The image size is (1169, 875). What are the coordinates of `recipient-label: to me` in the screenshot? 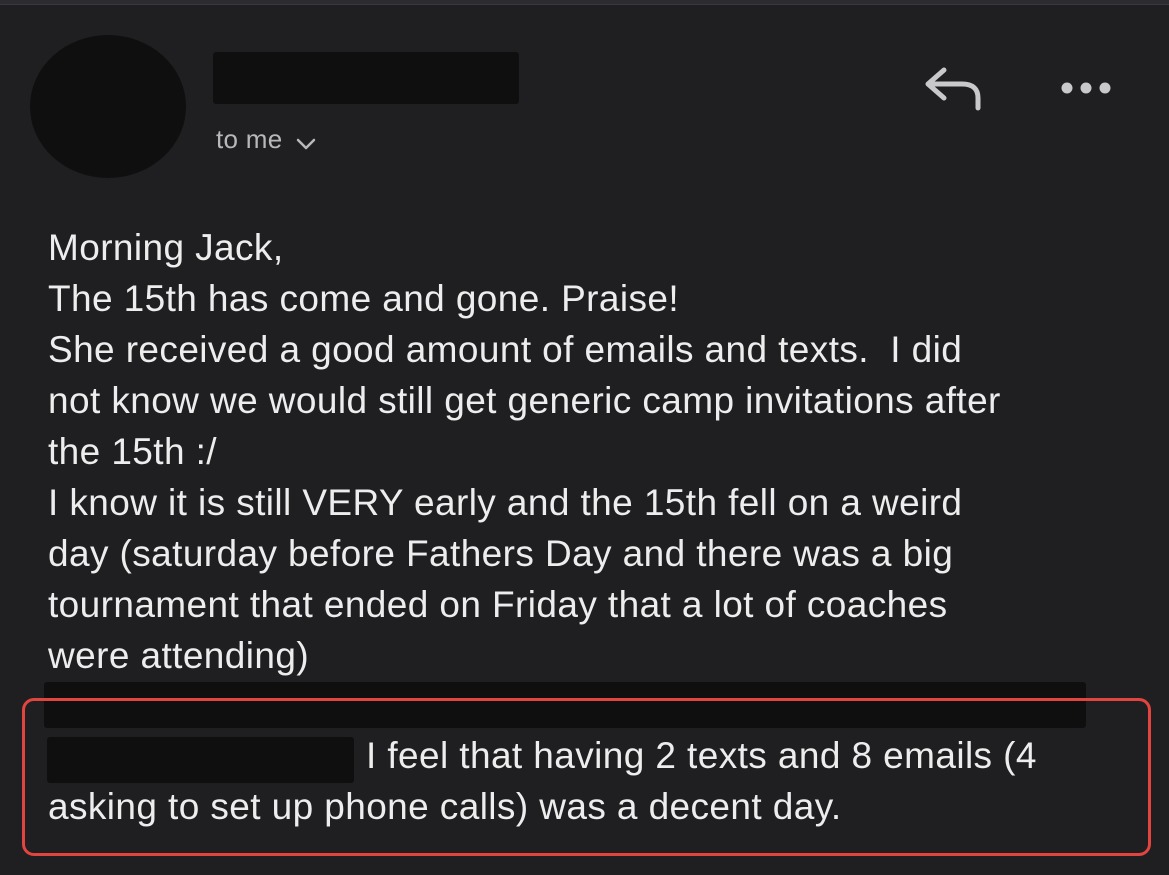 It's located at (249, 139).